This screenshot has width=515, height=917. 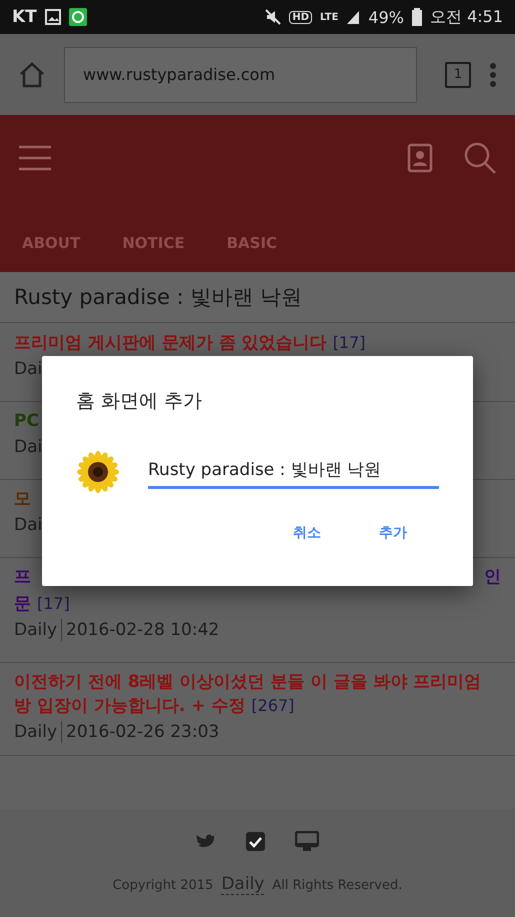 What do you see at coordinates (293, 472) in the screenshot?
I see `name-input-field: Rusty paradise : 빛바랜 낙원` at bounding box center [293, 472].